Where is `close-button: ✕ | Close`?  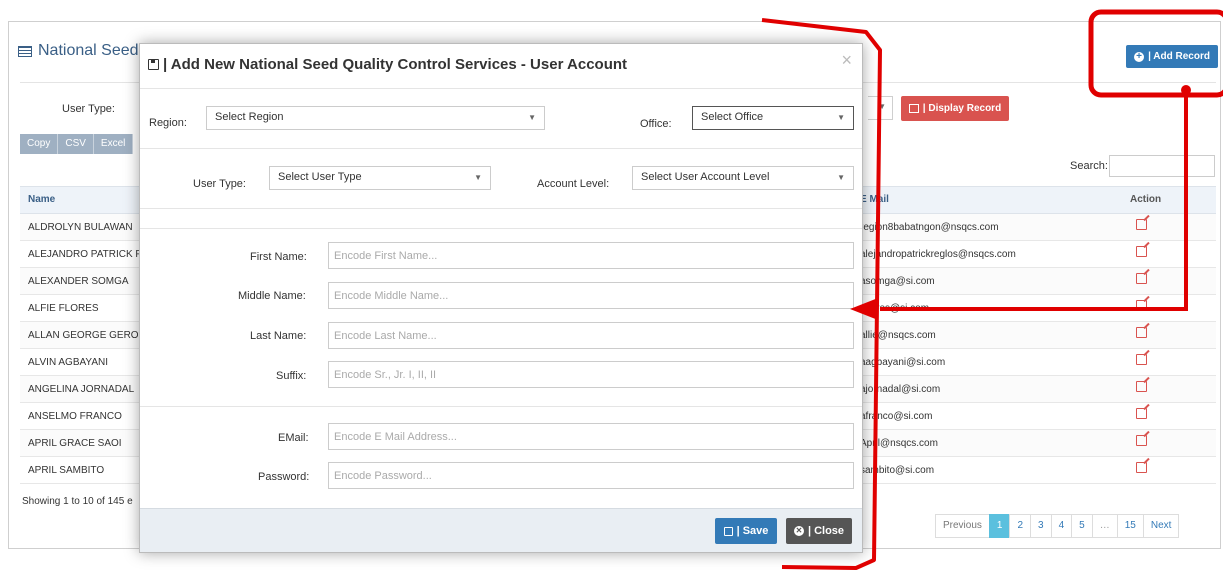
close-button: ✕ | Close is located at coordinates (819, 531).